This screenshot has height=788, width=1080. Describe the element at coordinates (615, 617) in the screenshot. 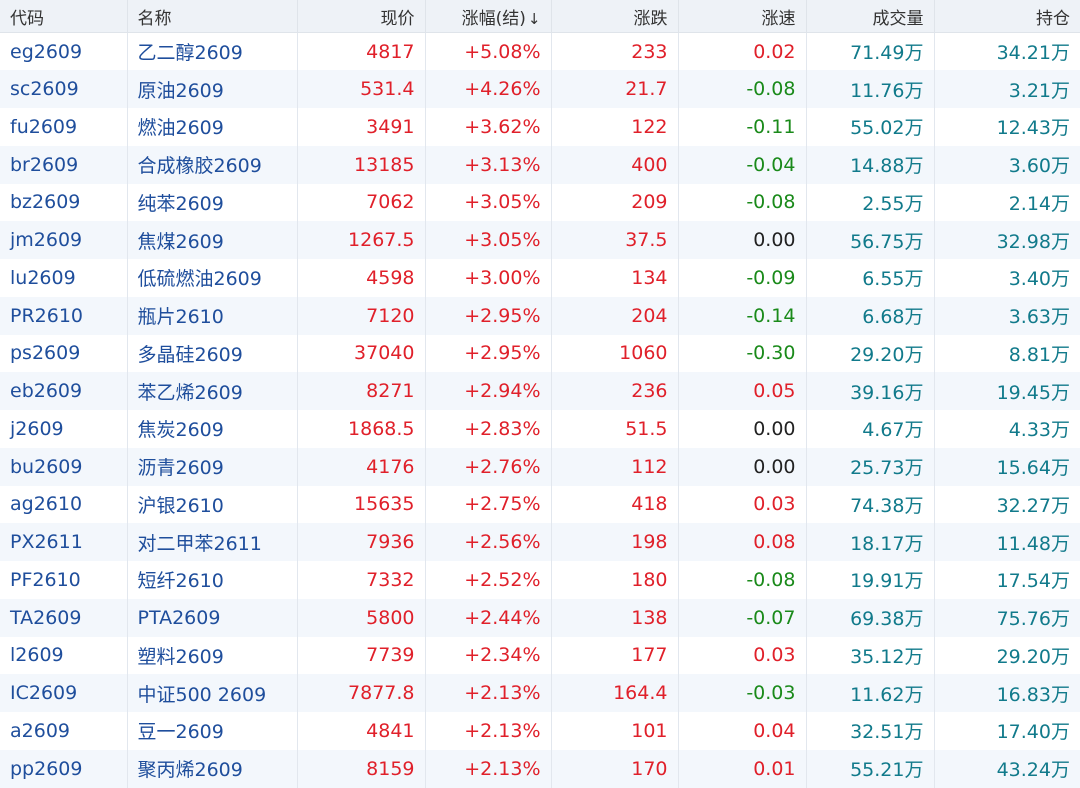

I see `cell-change: 138` at that location.